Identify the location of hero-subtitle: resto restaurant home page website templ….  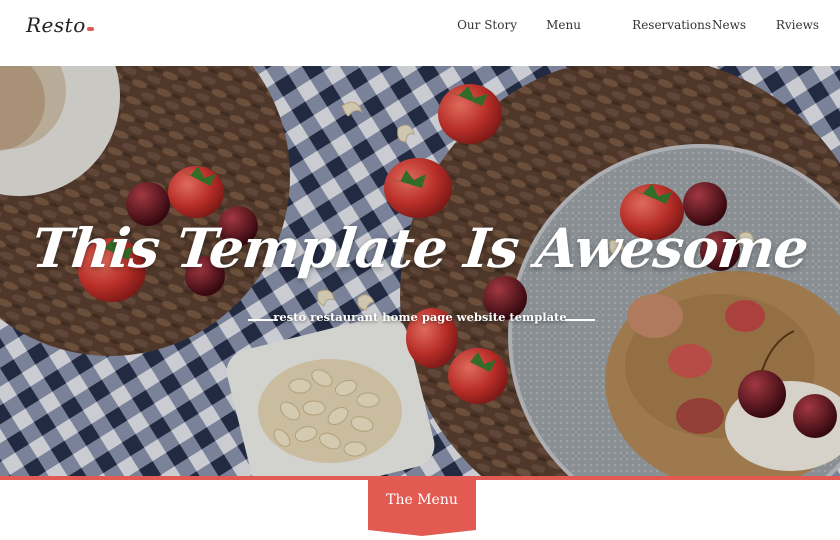
(420, 317).